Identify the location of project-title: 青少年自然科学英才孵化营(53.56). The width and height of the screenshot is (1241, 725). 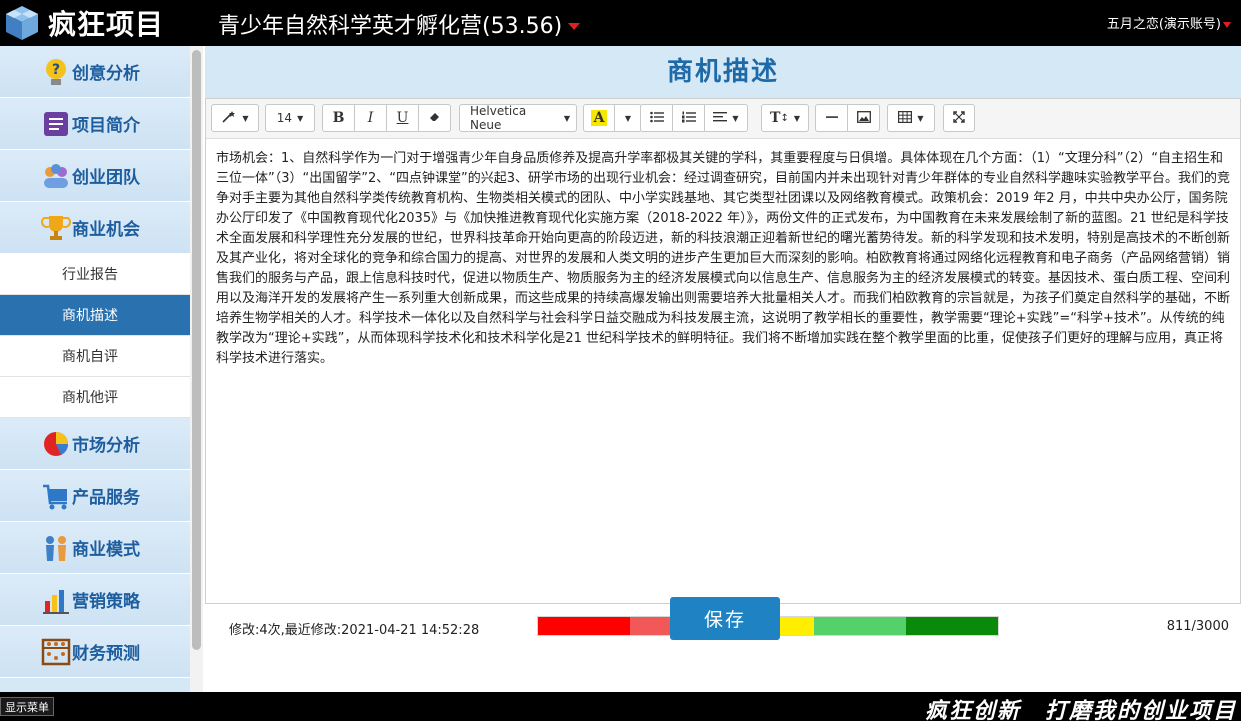
(390, 26).